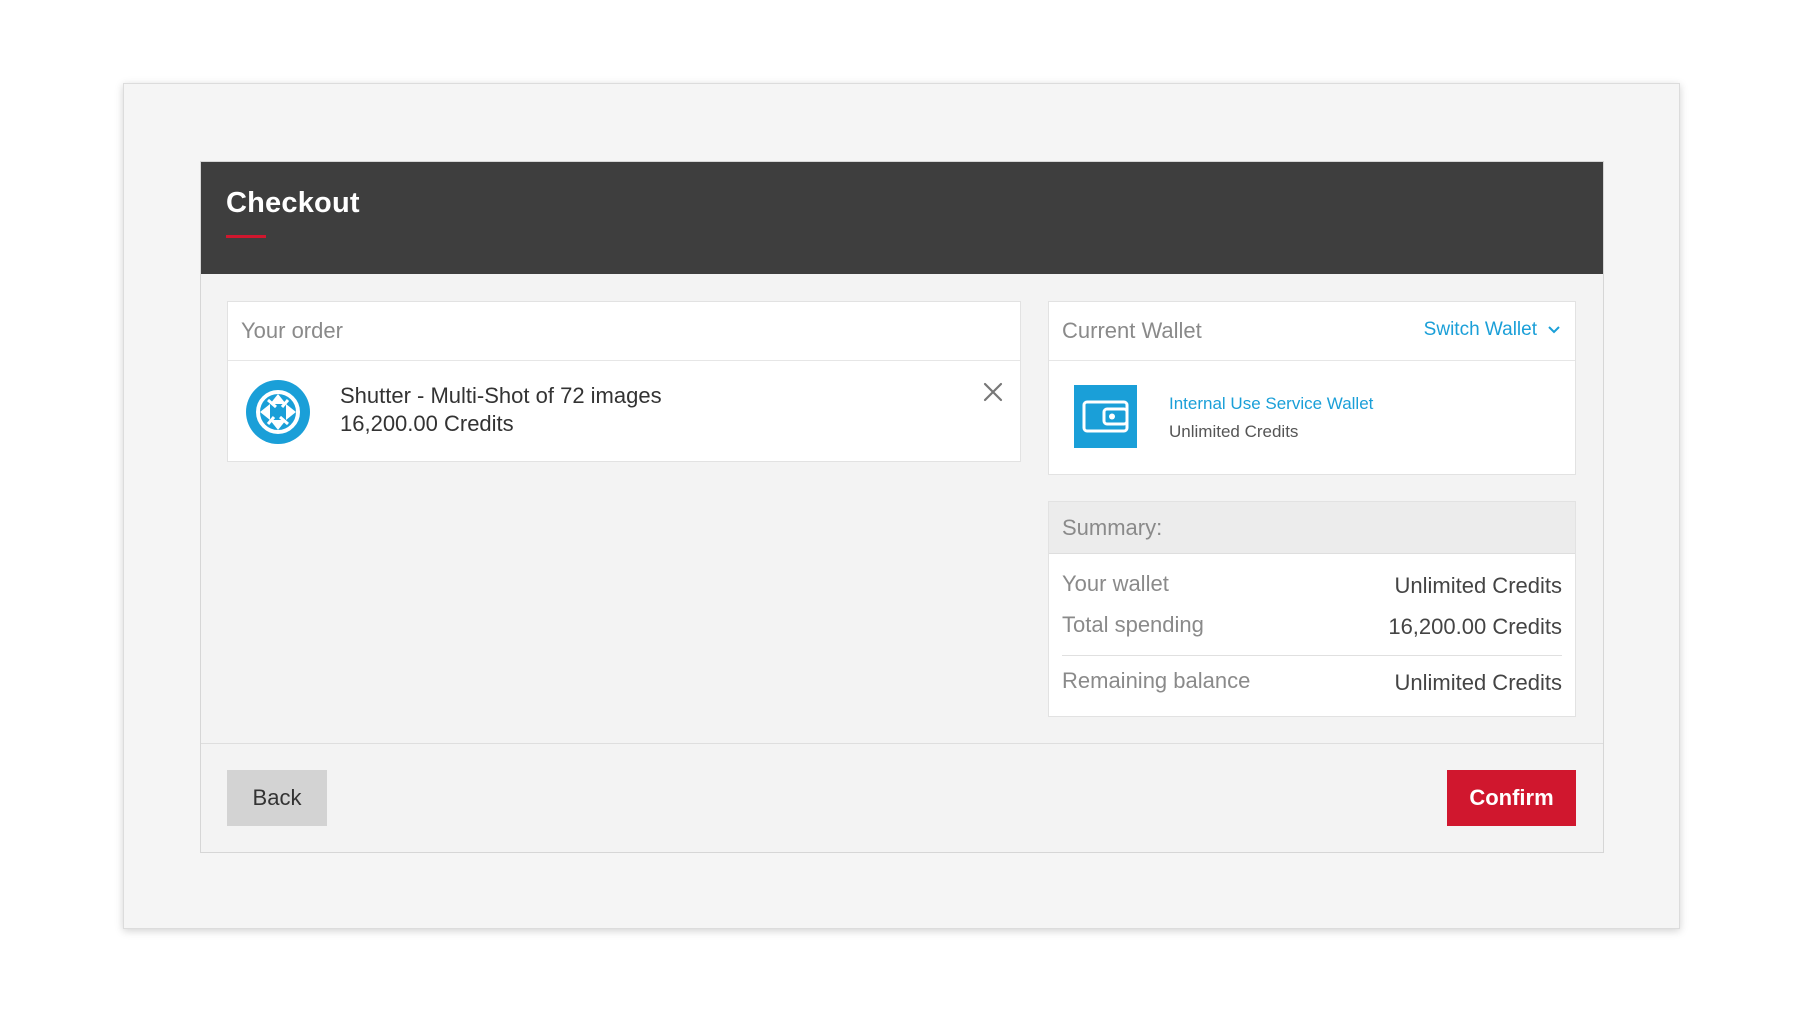 This screenshot has height=1010, width=1794. What do you see at coordinates (246, 236) in the screenshot?
I see `title-underline` at bounding box center [246, 236].